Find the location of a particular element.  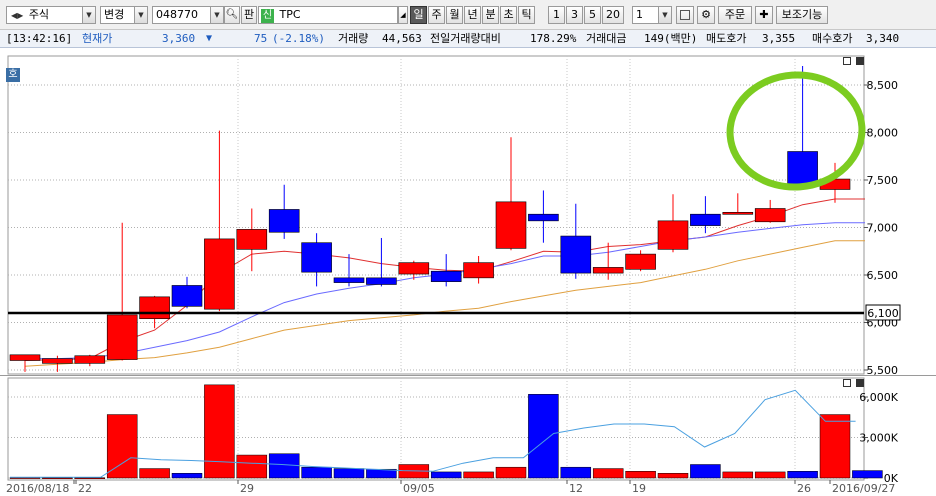

period-button: 년 is located at coordinates (472, 15).